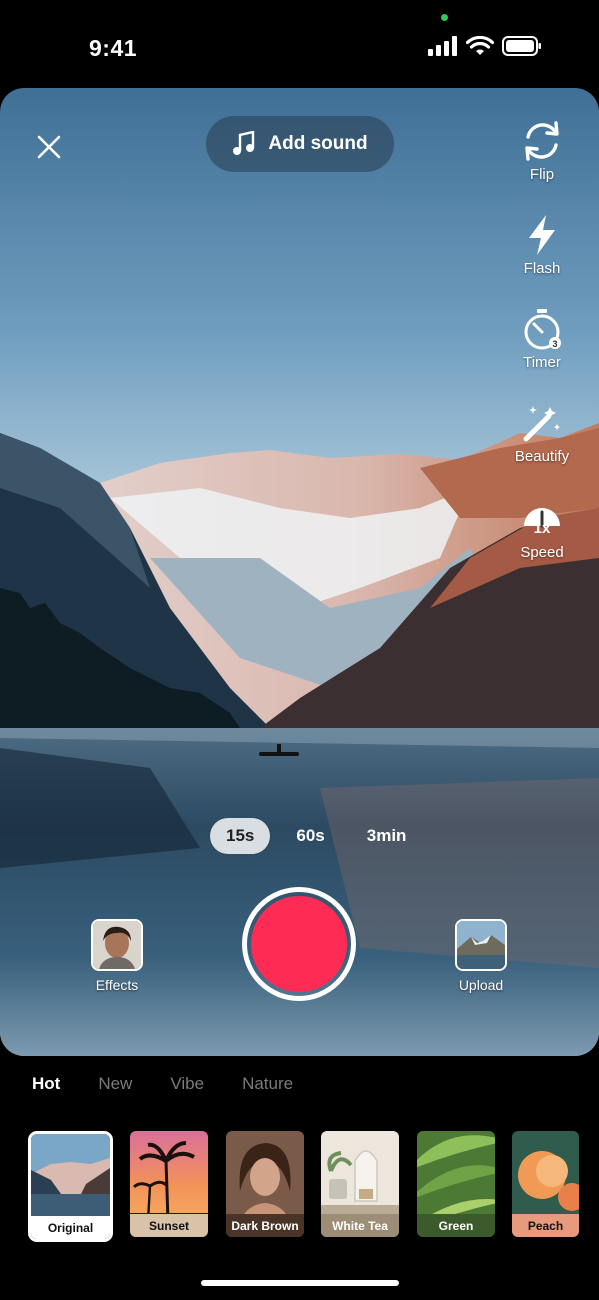 The image size is (599, 1300). What do you see at coordinates (265, 1225) in the screenshot?
I see `filter-dark-brown-label: Dark Brown` at bounding box center [265, 1225].